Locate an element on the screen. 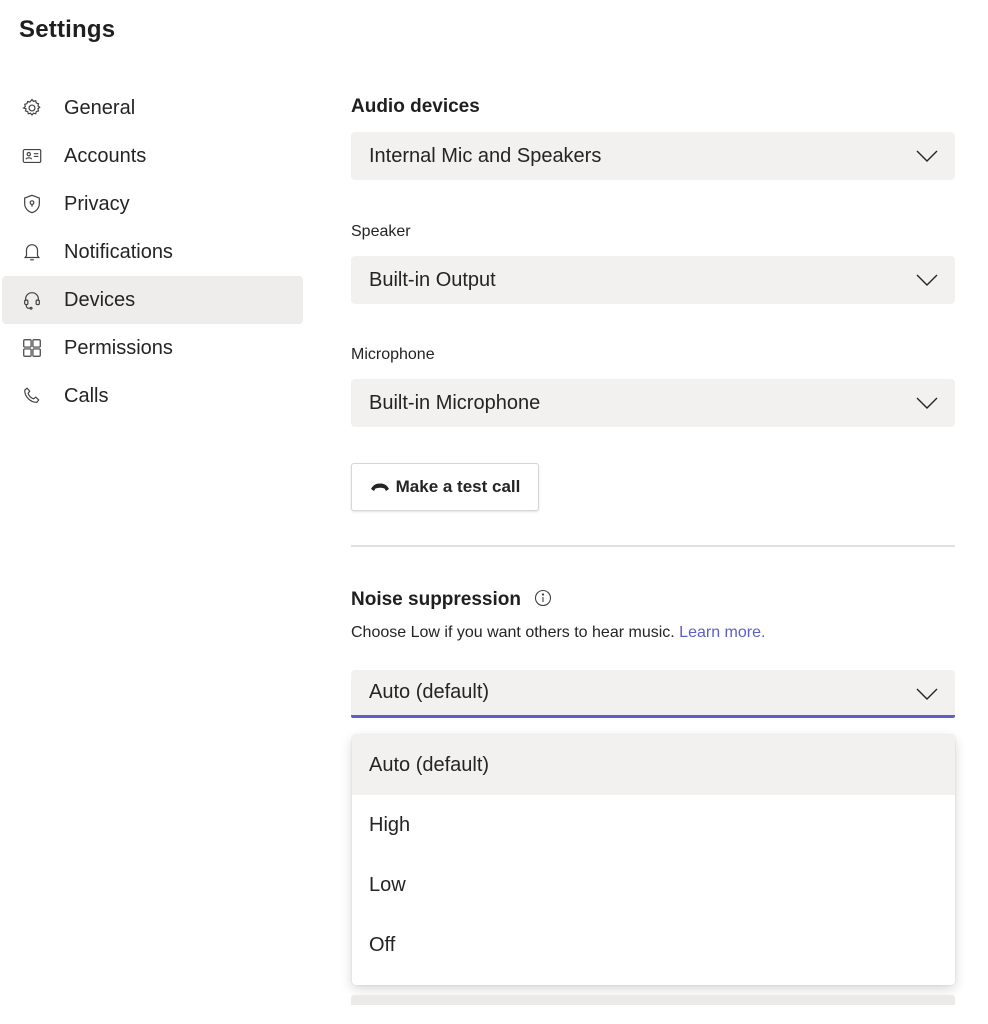 This screenshot has width=988, height=1024. phone-icon is located at coordinates (32, 396).